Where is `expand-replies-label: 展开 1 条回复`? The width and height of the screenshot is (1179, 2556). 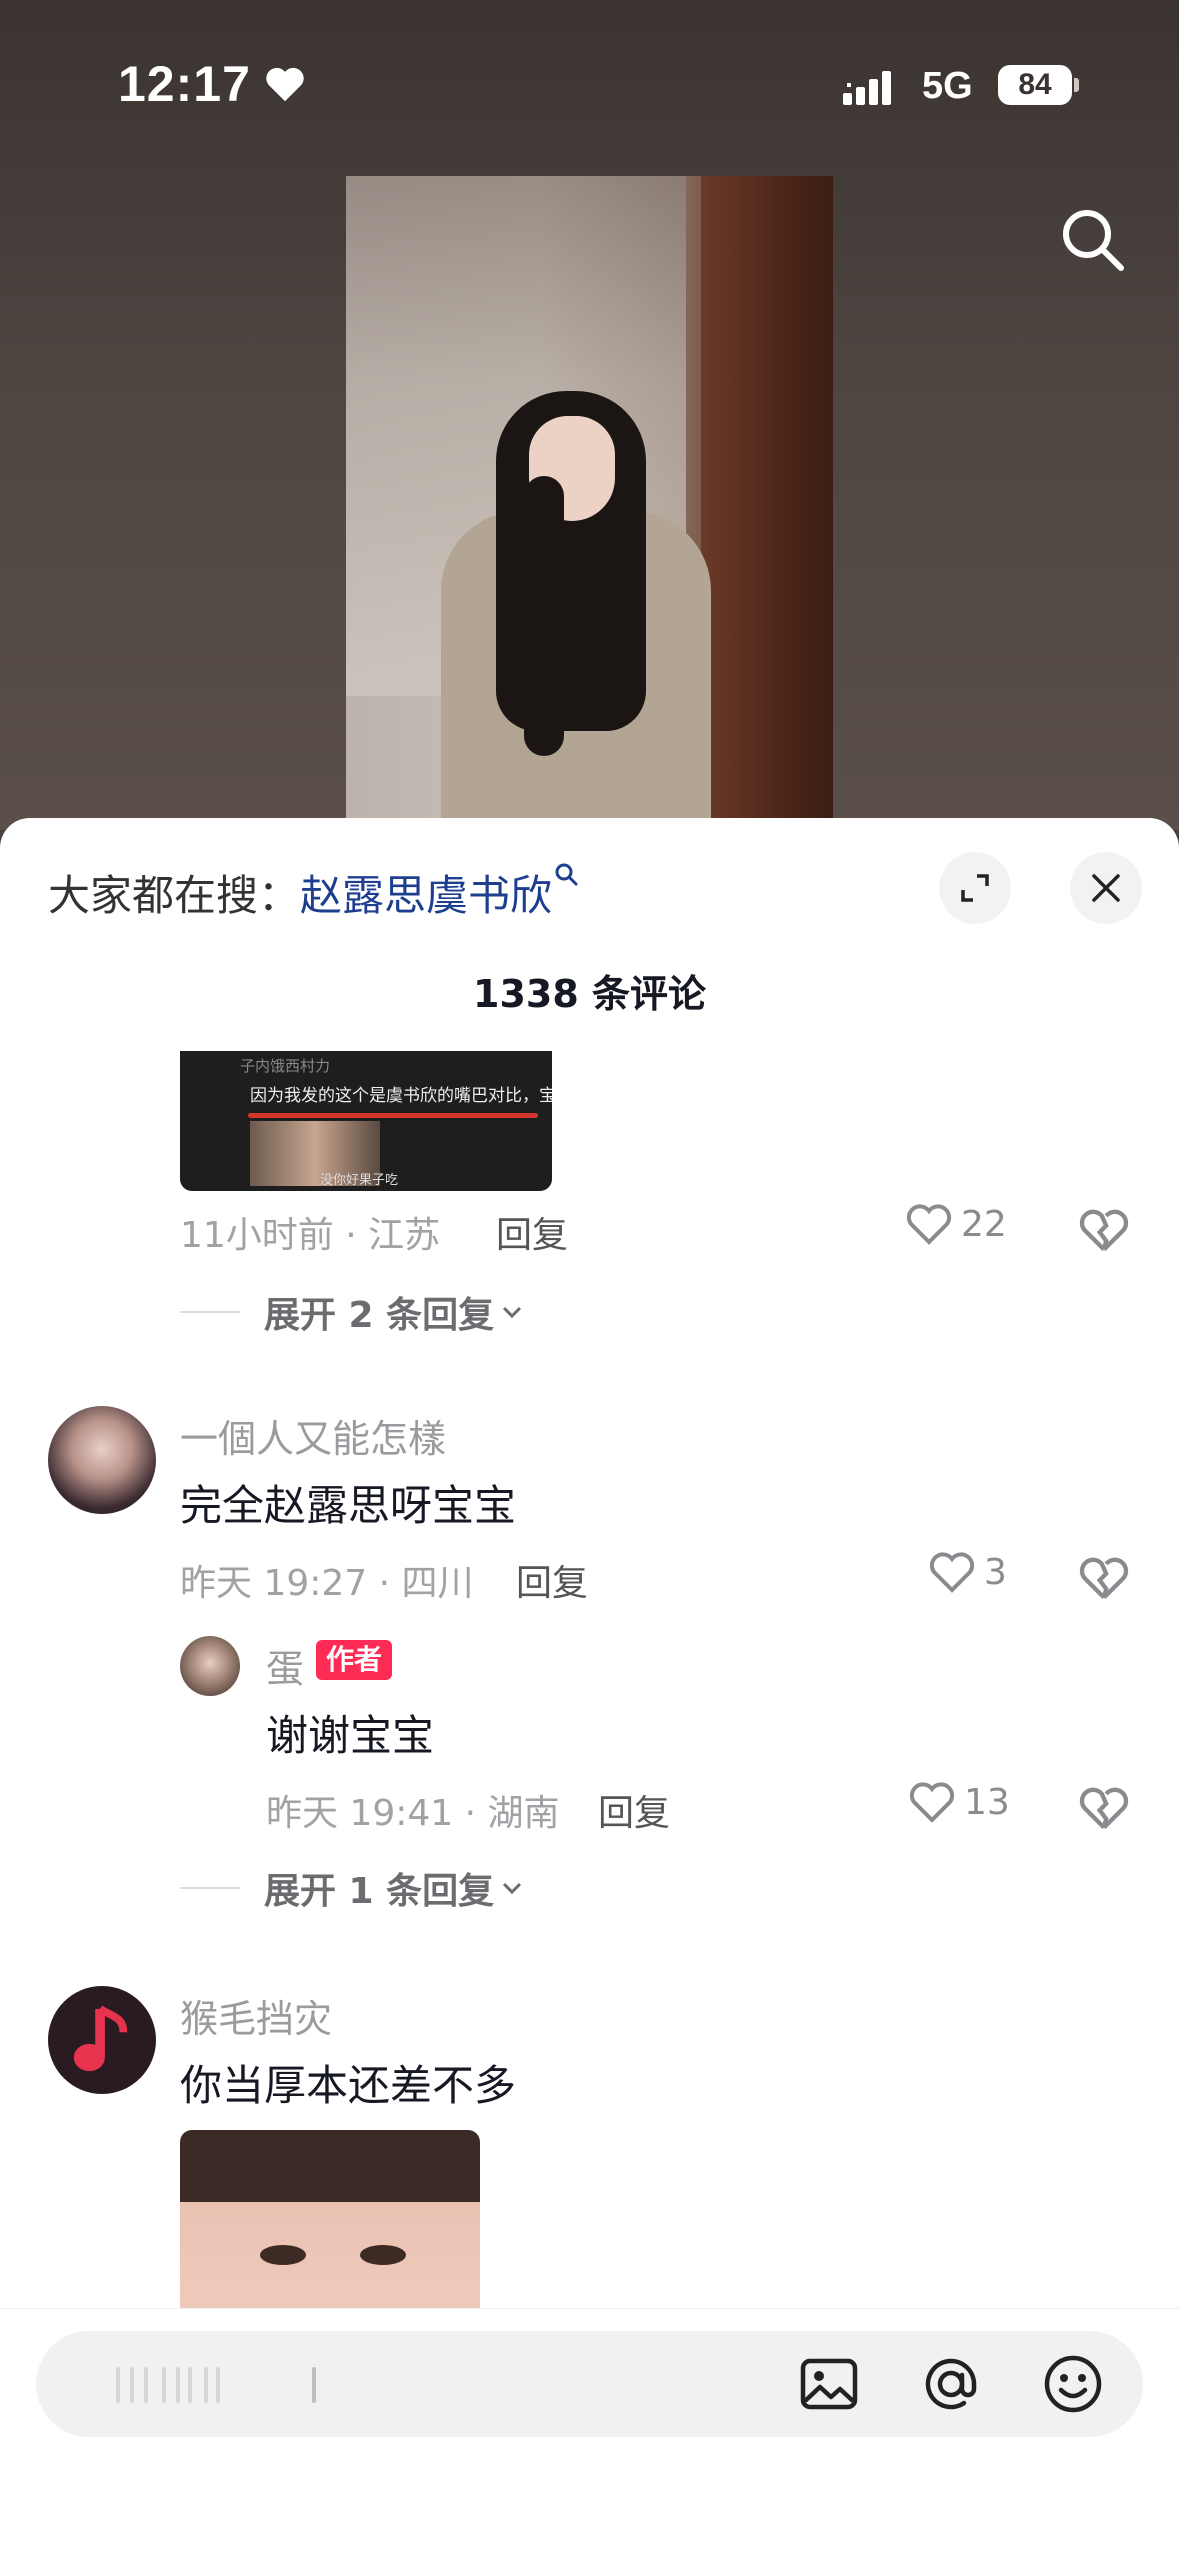 expand-replies-label: 展开 1 条回复 is located at coordinates (379, 1891).